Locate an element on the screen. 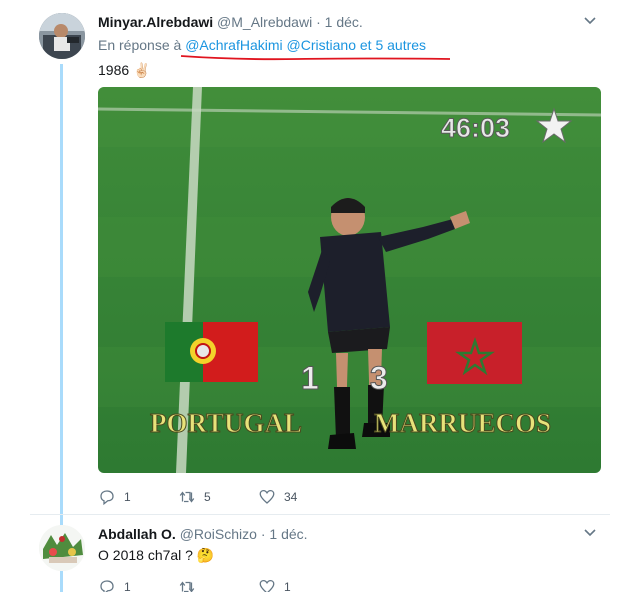 This screenshot has height=592, width=637. user-handle: @M_Alrebdawi is located at coordinates (264, 22).